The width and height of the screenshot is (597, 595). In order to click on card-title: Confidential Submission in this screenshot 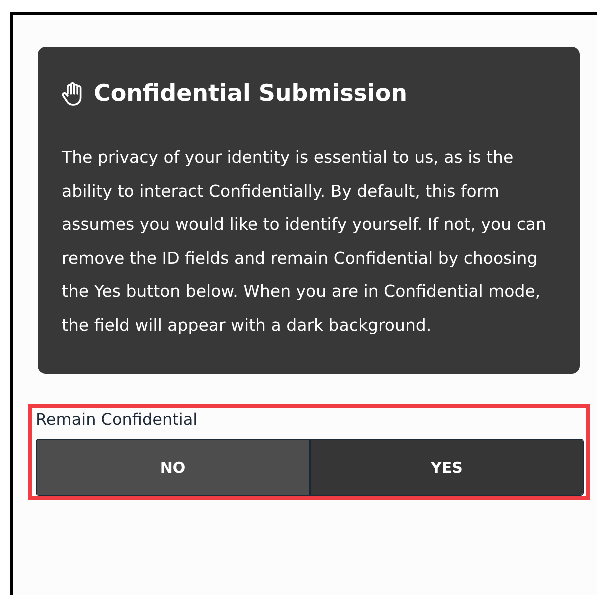, I will do `click(251, 94)`.